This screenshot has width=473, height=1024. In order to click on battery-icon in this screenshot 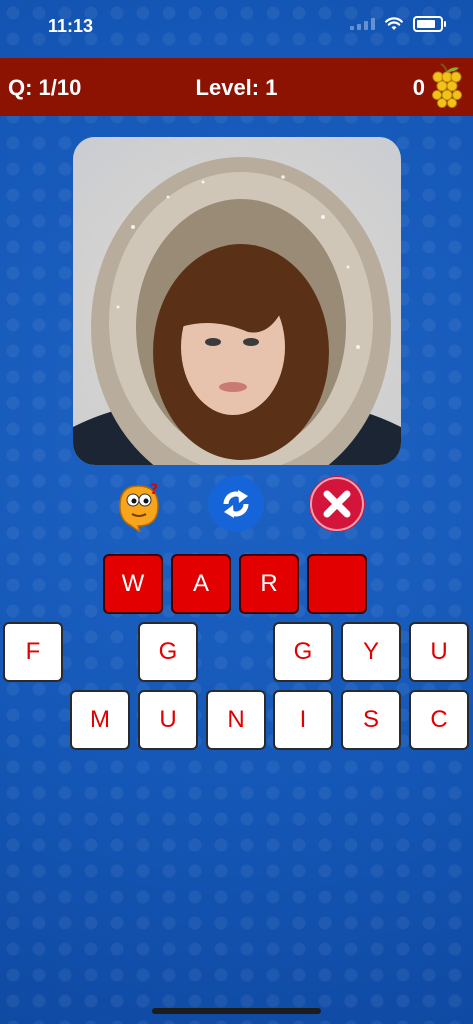, I will do `click(429, 24)`.